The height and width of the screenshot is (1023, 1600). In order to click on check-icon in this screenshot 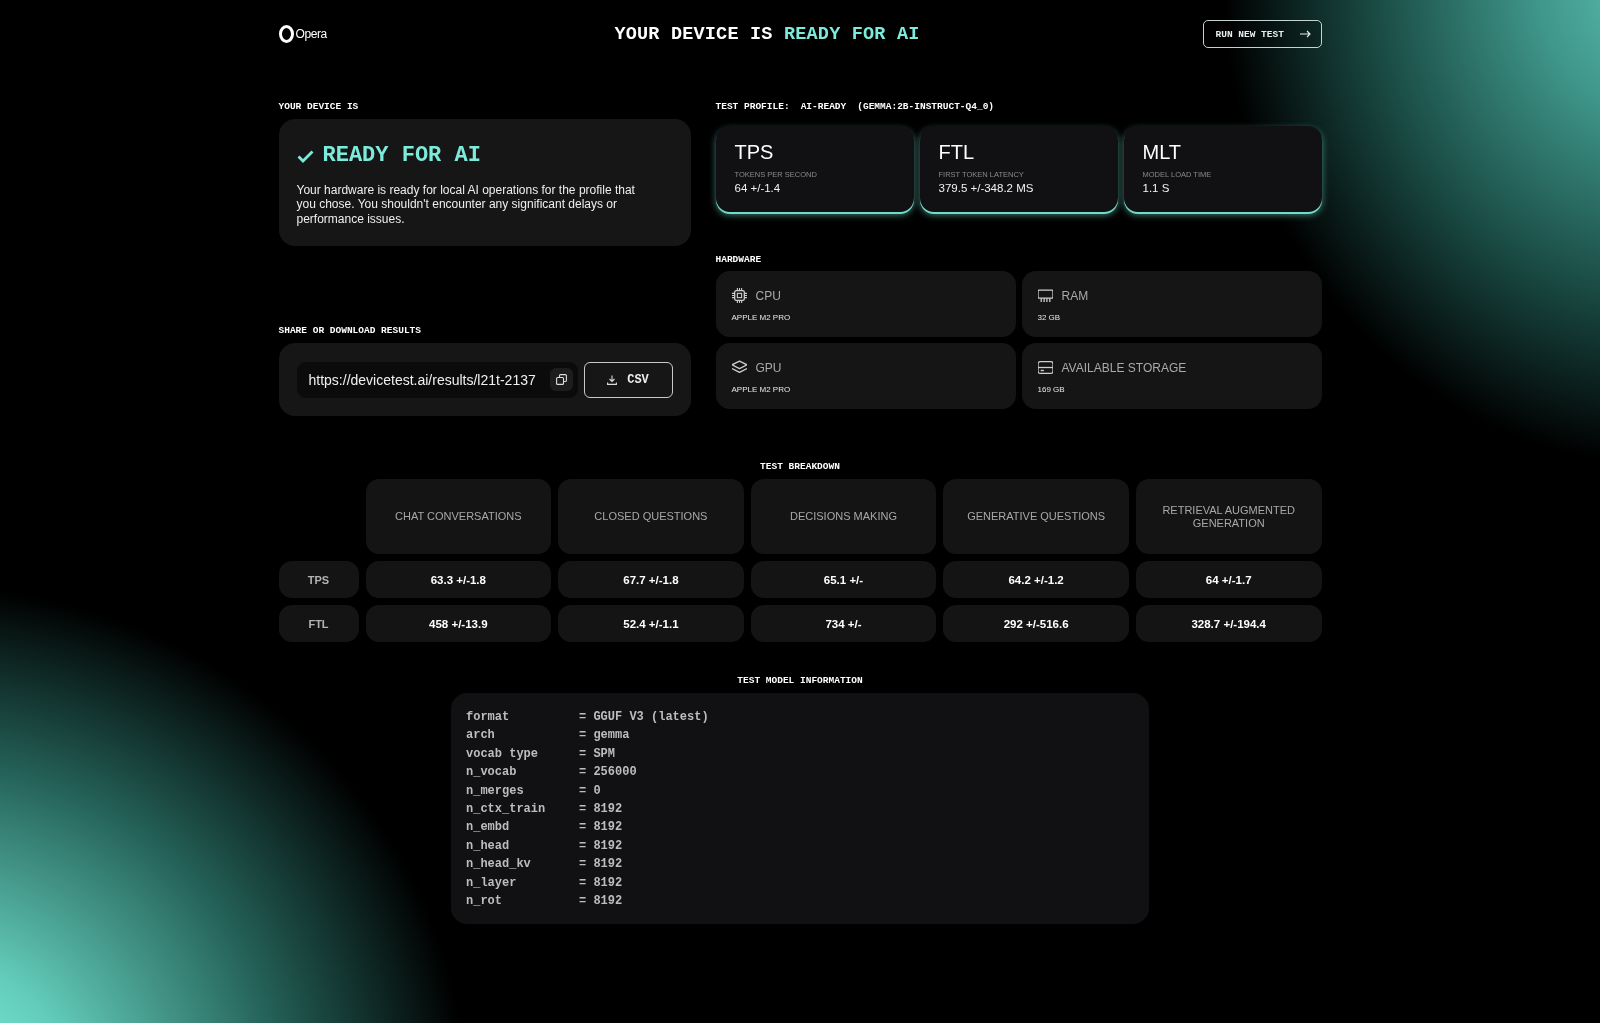, I will do `click(305, 156)`.